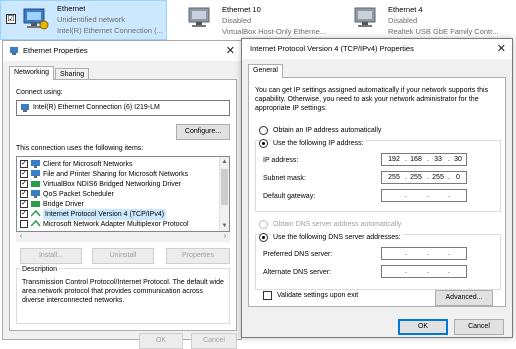  Describe the element at coordinates (91, 19) in the screenshot. I see `connection-status: Unidentified network` at that location.